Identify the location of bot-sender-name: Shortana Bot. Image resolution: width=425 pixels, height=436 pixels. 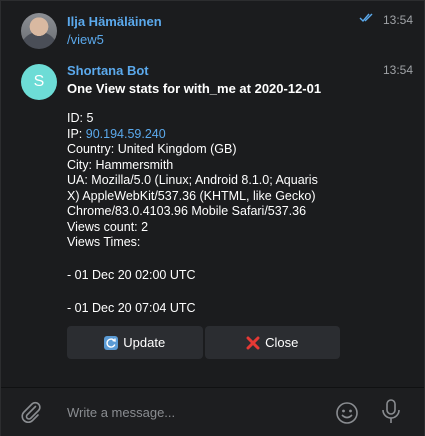
(108, 70).